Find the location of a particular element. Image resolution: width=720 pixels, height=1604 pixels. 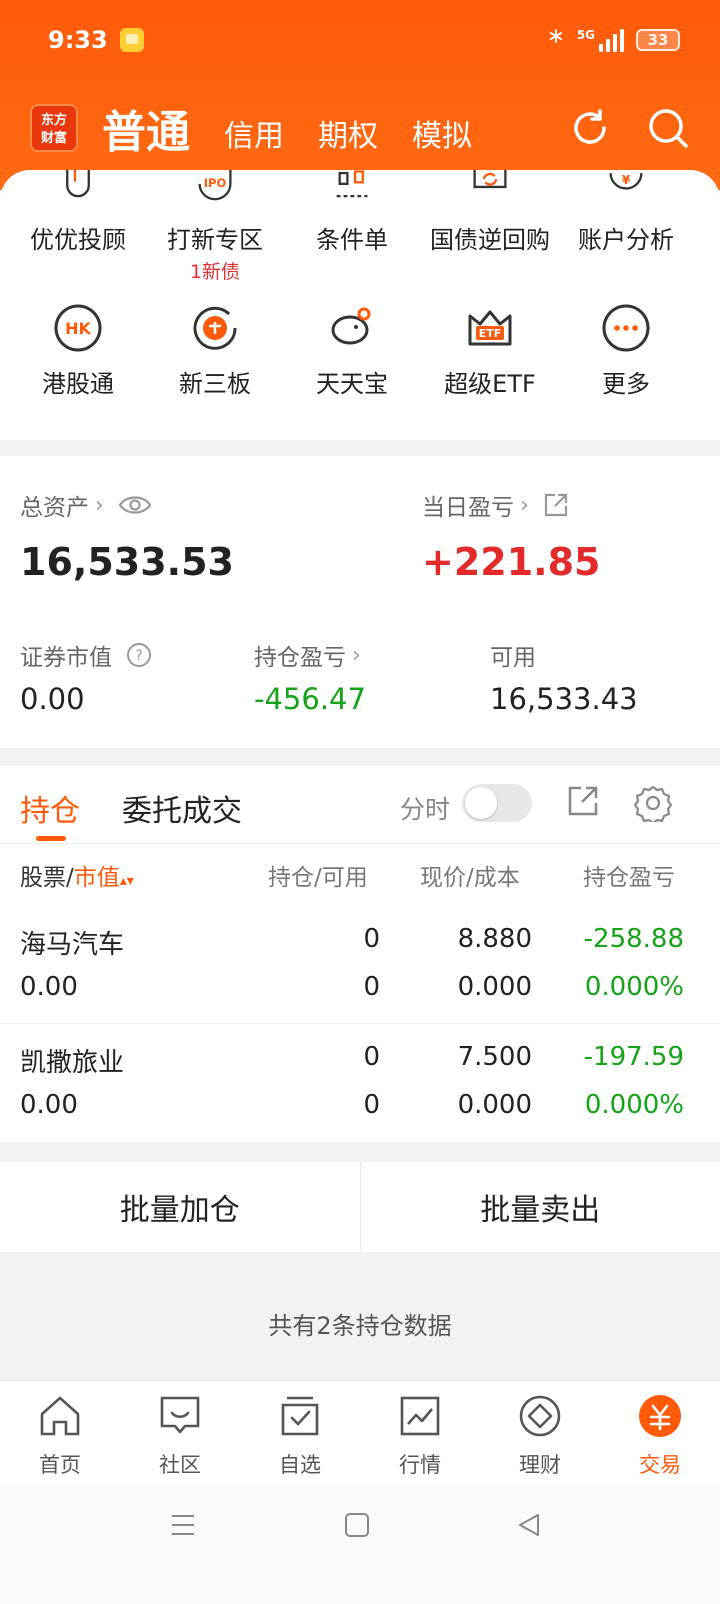

etf-crown-icon: ETF is located at coordinates (490, 328).